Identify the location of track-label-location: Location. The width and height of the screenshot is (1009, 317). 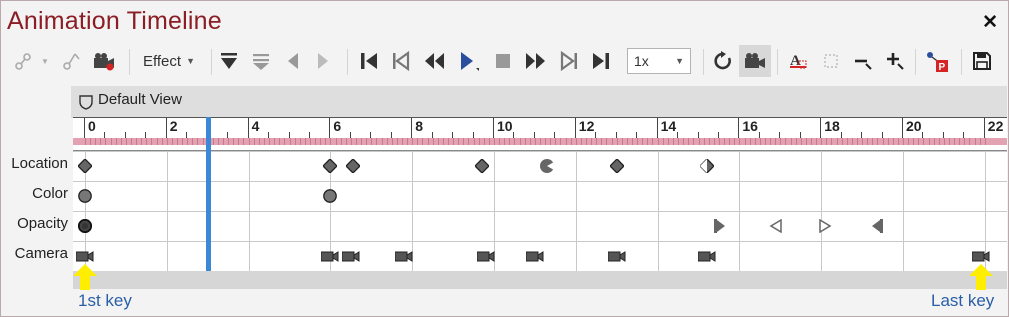
(39, 163).